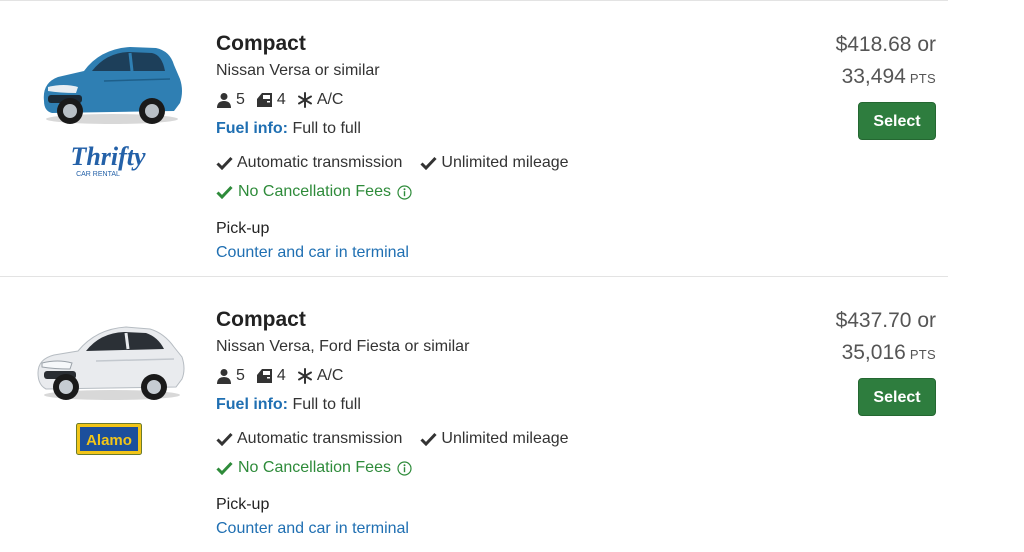  I want to click on thrifty-logo: Thrifty CAR RENTAL, so click(108, 160).